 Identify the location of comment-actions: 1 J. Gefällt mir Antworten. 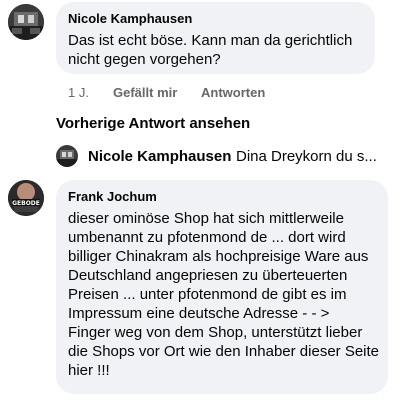
(200, 93).